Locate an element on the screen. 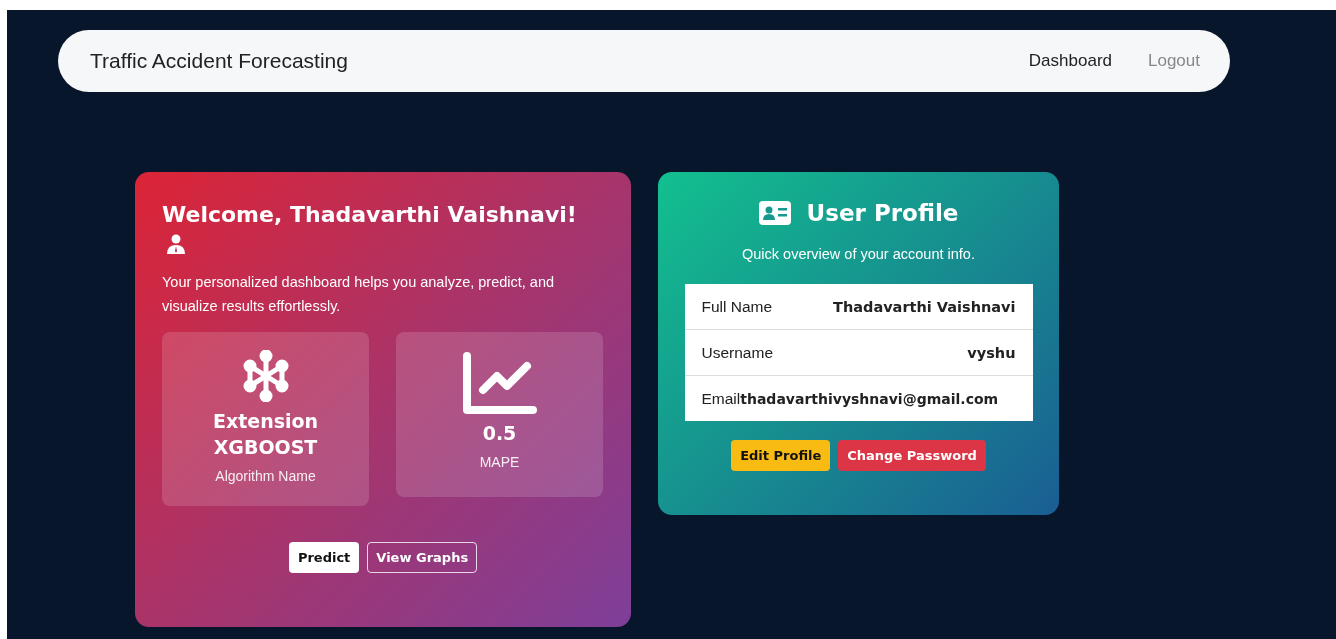  brand-title: Traffic Accident Forecasting is located at coordinates (219, 61).